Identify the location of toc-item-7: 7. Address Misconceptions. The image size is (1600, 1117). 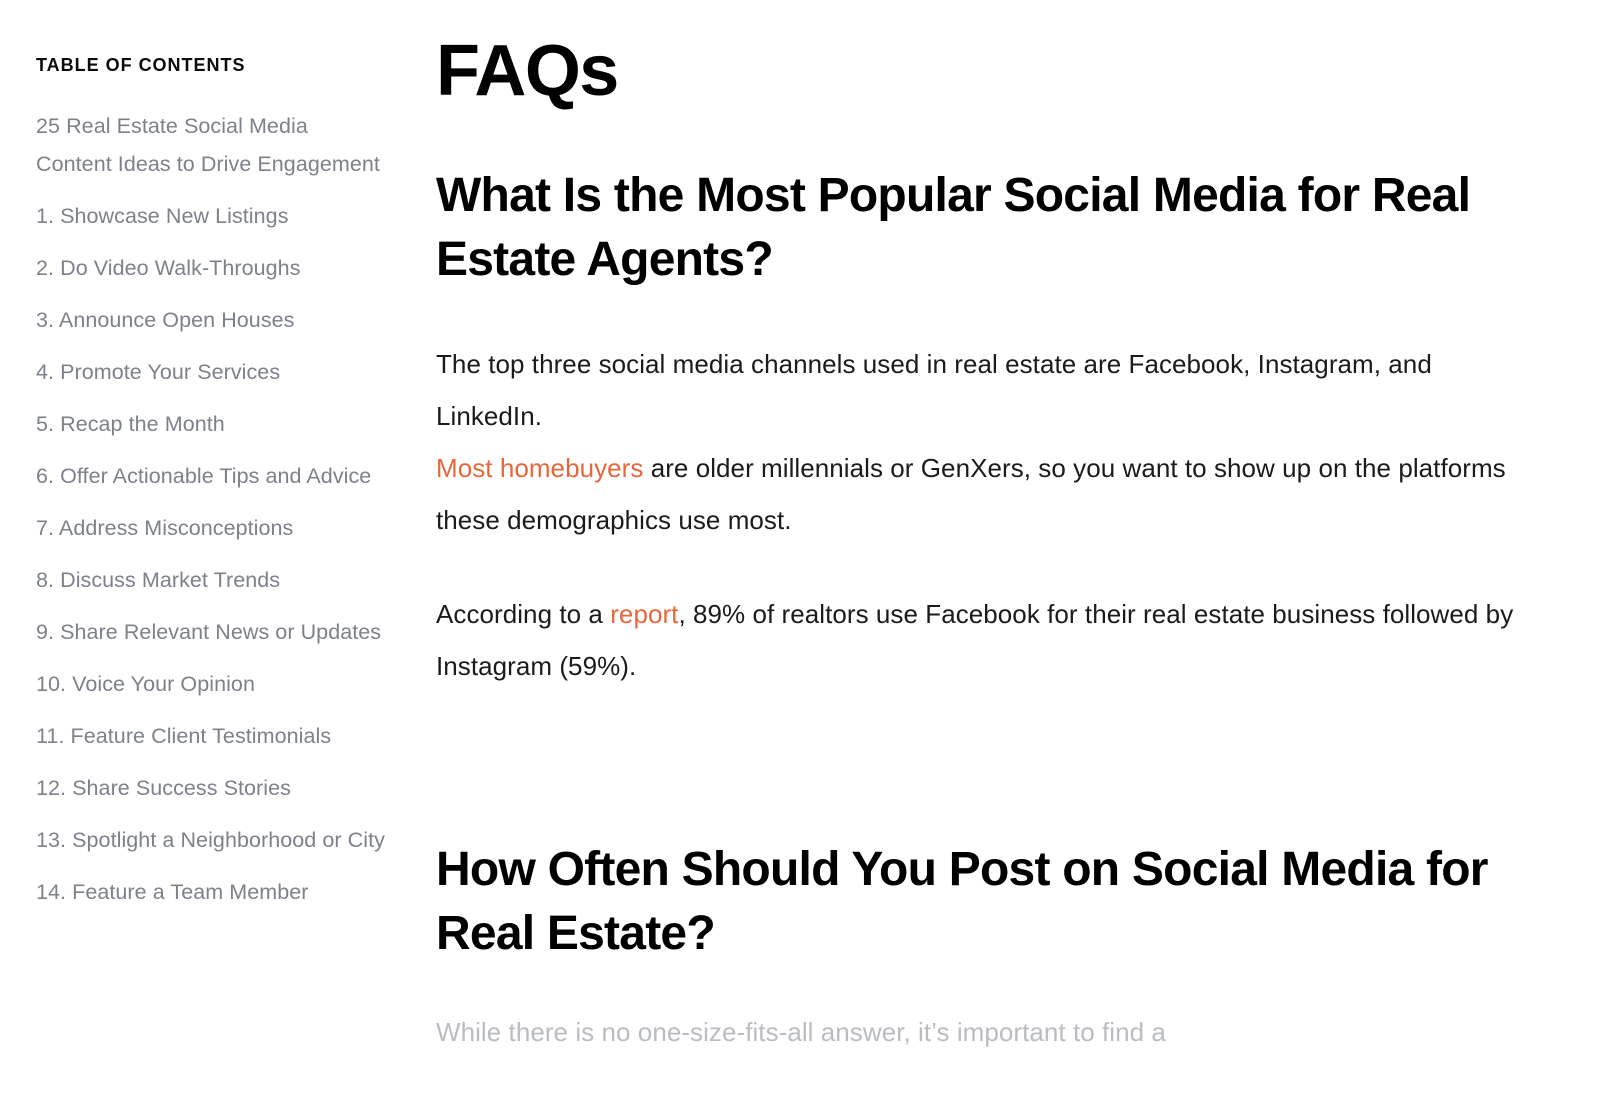
(212, 528).